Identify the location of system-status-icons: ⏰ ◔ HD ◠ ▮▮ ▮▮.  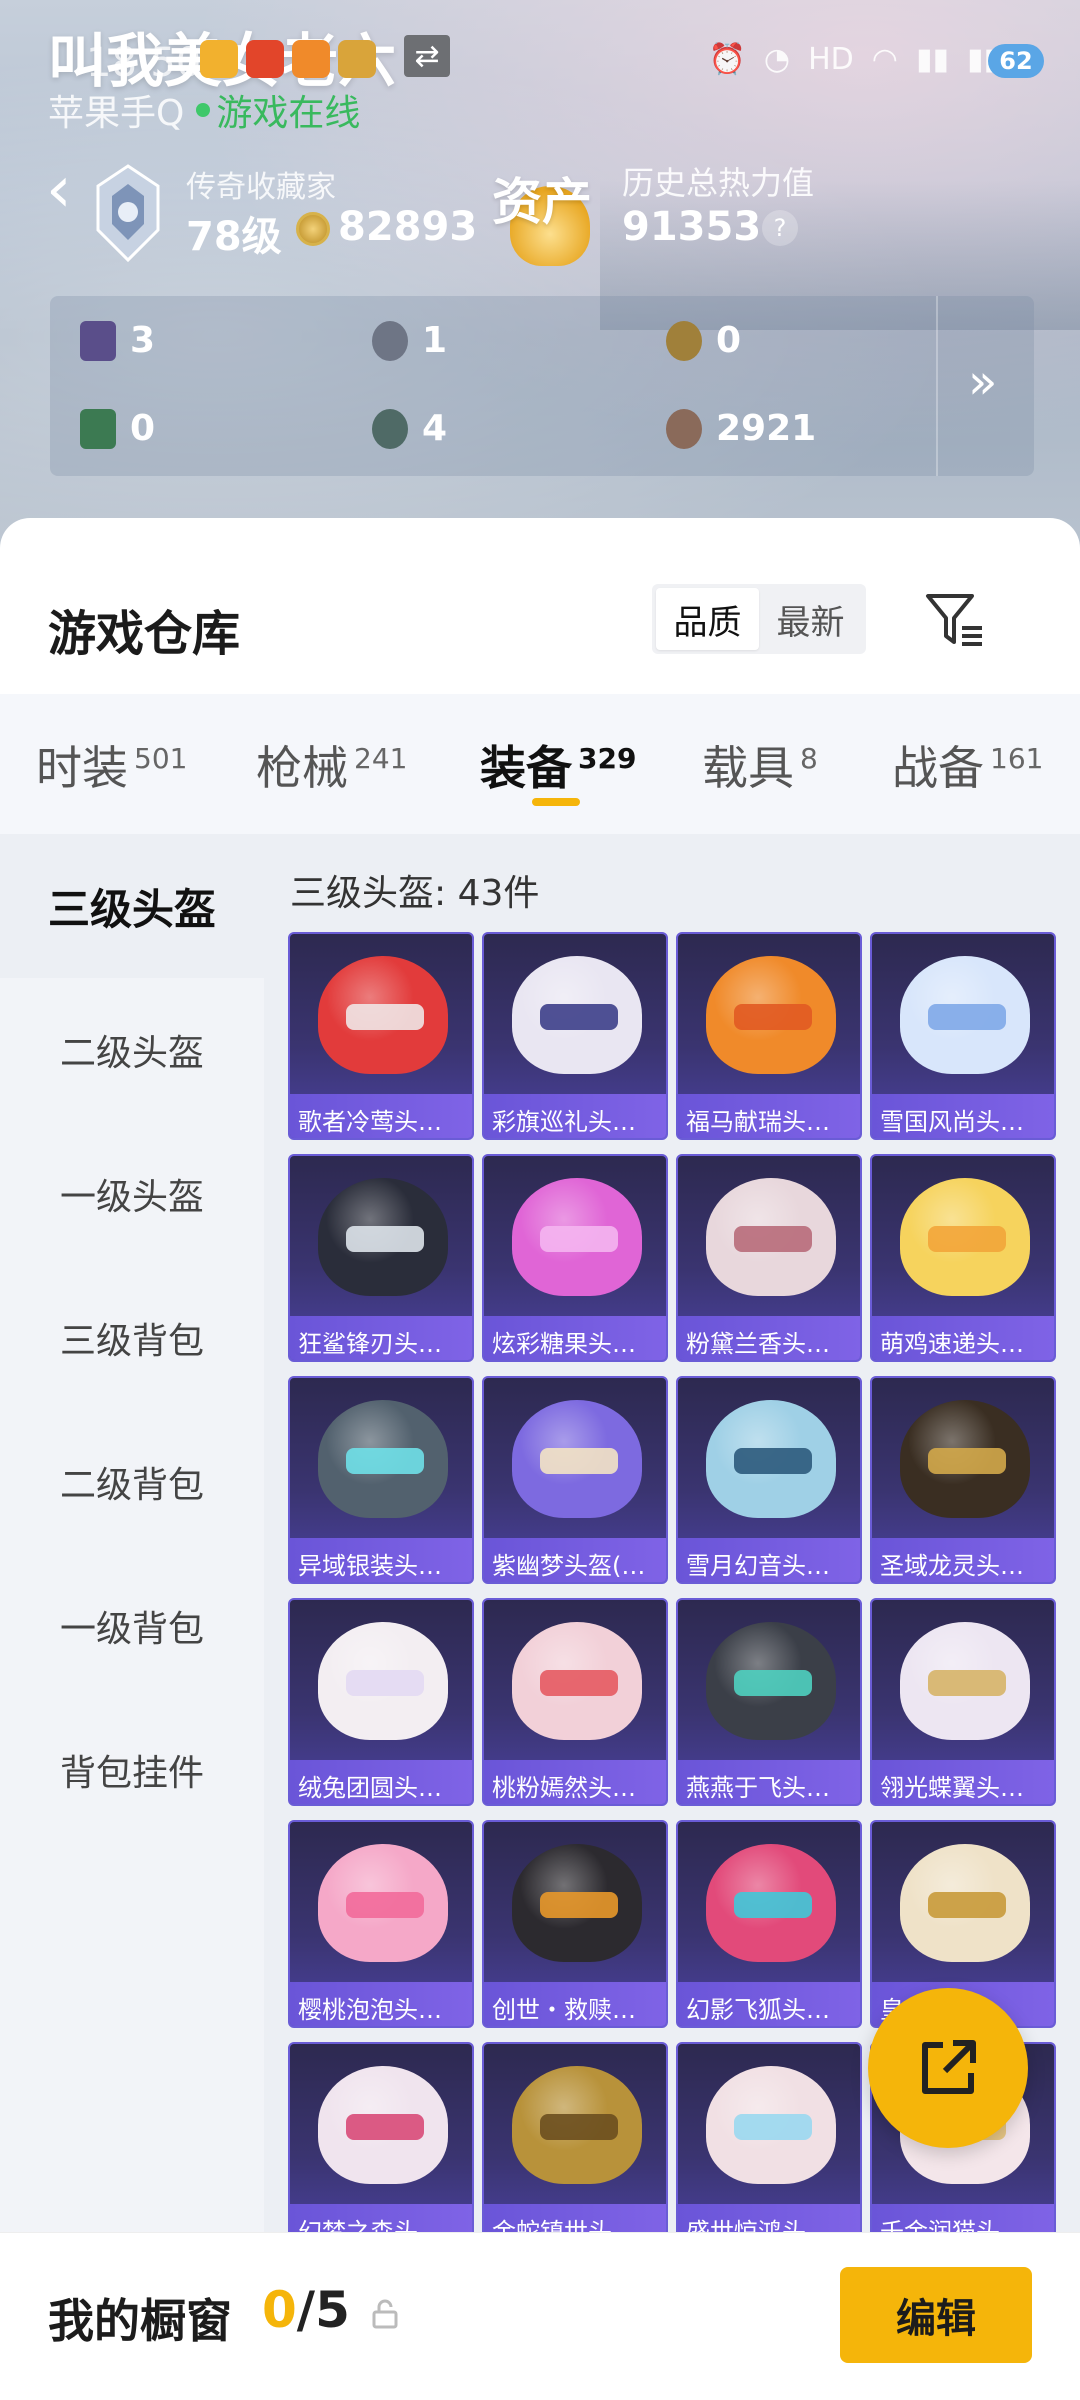
(854, 59).